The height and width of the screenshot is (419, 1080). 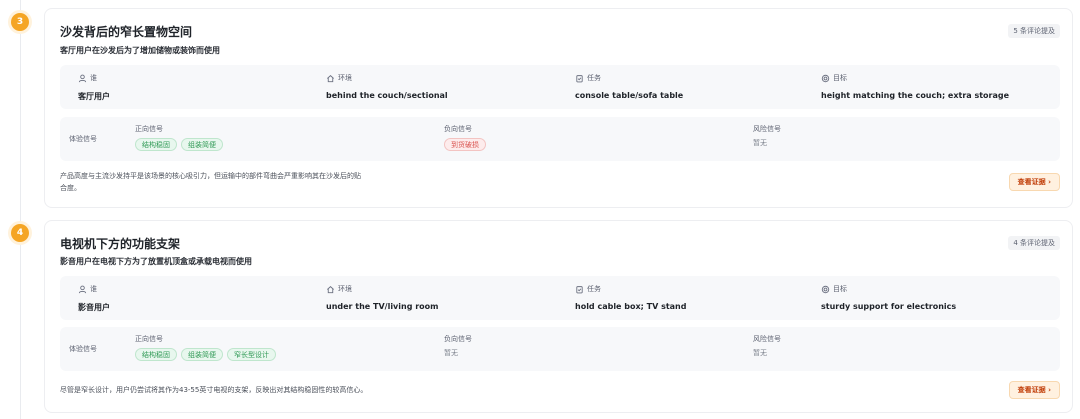 I want to click on summary-line: 合度。, so click(x=70, y=188).